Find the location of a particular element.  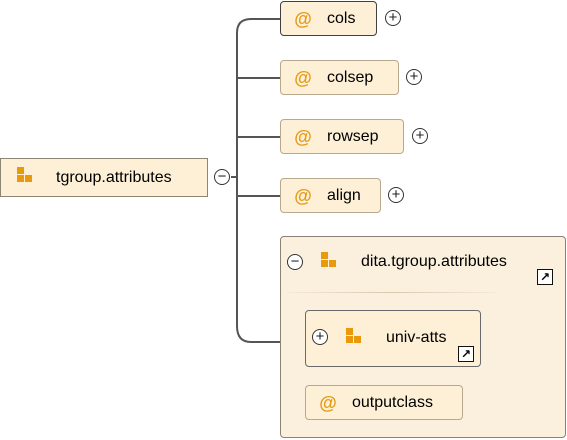

collapse-toggle-root: − is located at coordinates (222, 177).